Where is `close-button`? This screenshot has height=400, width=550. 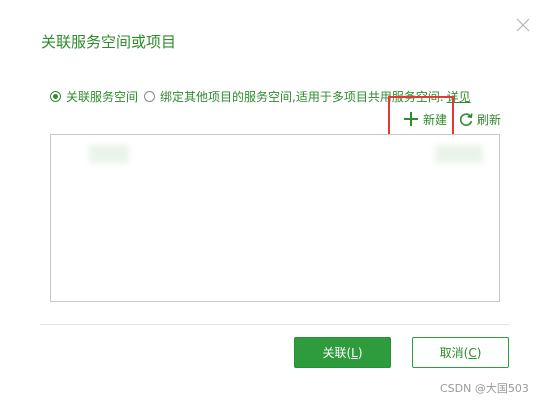 close-button is located at coordinates (523, 25).